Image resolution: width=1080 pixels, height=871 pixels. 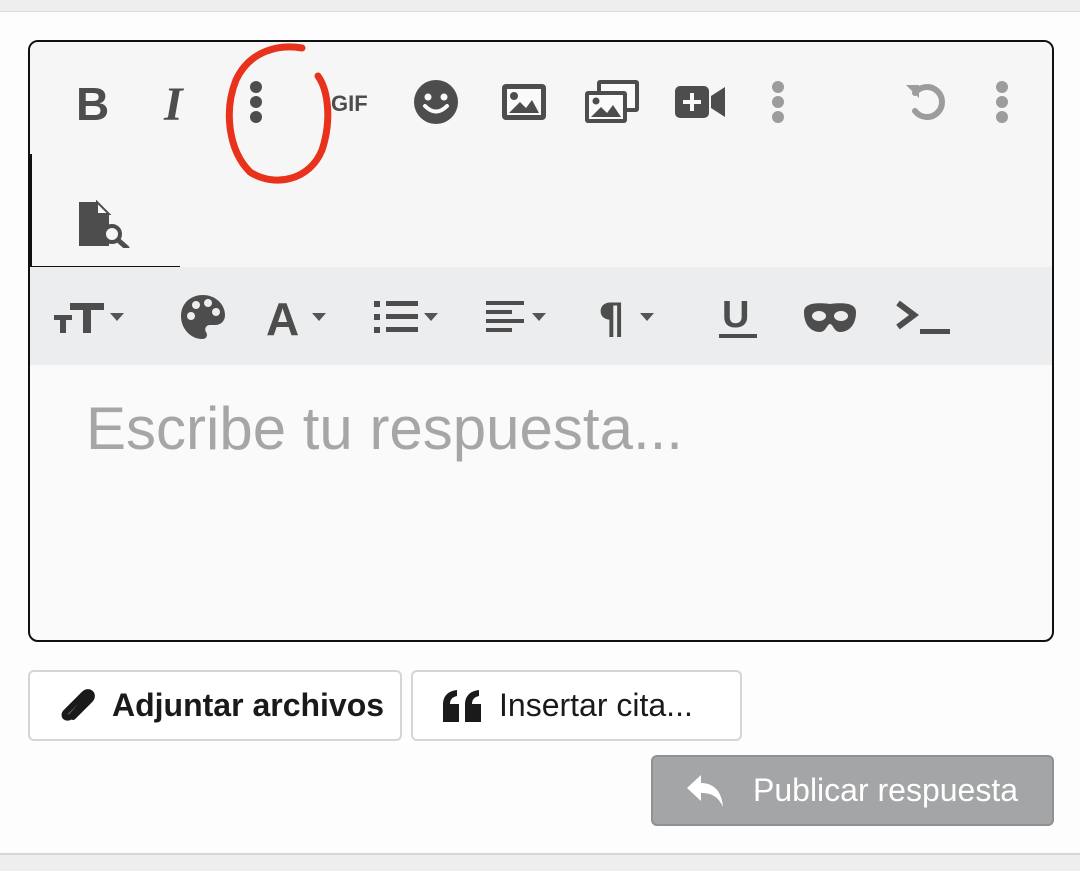 I want to click on svg-text: GIF, so click(x=349, y=103).